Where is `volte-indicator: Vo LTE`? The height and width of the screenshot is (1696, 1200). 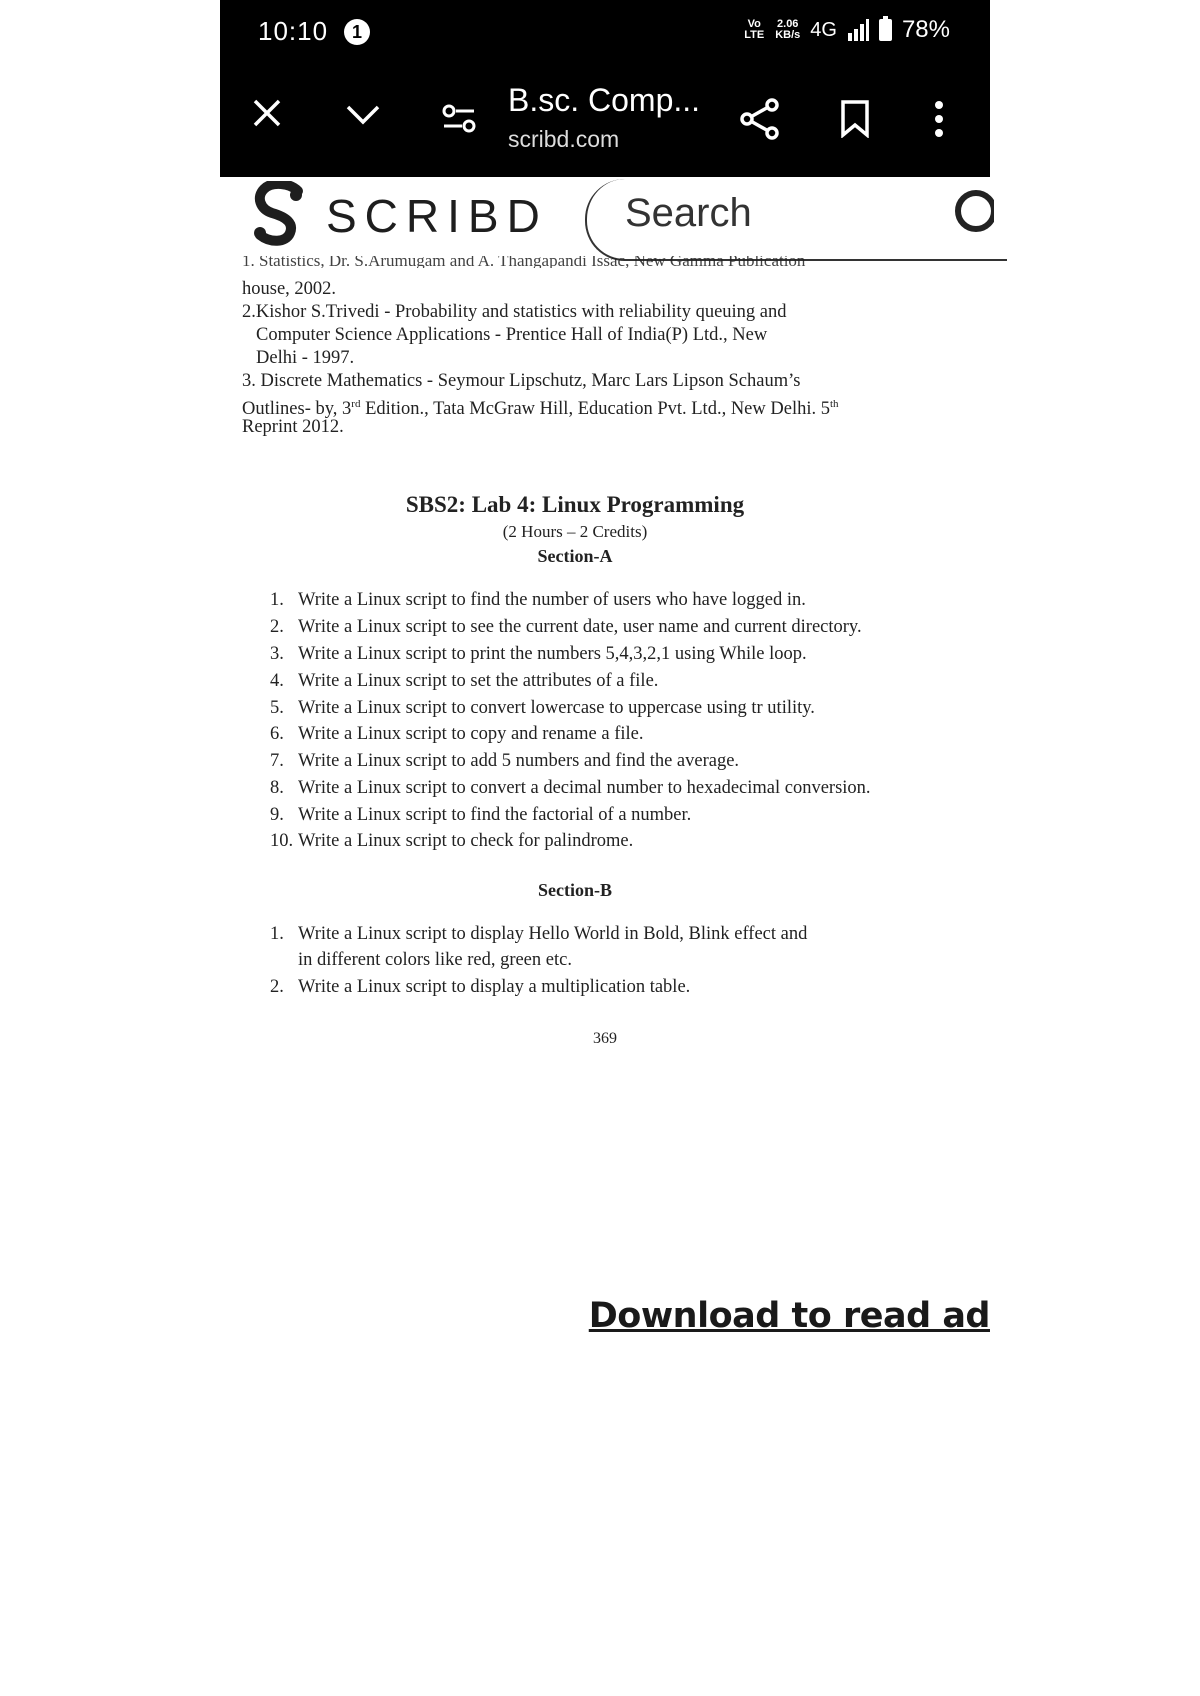 volte-indicator: Vo LTE is located at coordinates (754, 29).